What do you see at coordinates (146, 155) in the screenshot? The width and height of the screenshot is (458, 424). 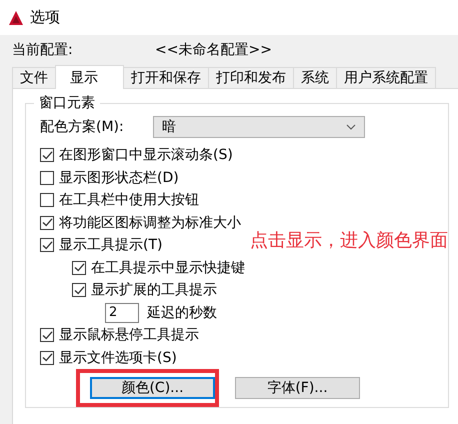 I see `checkbox-label: 在图形窗口中显示滚动条(S)` at bounding box center [146, 155].